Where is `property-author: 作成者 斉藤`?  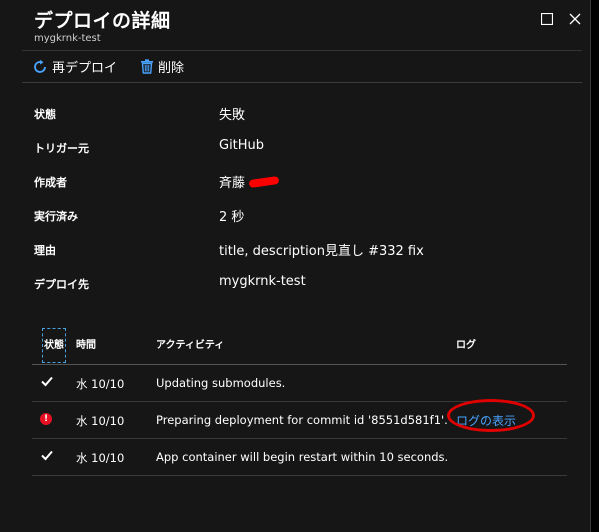 property-author: 作成者 斉藤 is located at coordinates (304, 181).